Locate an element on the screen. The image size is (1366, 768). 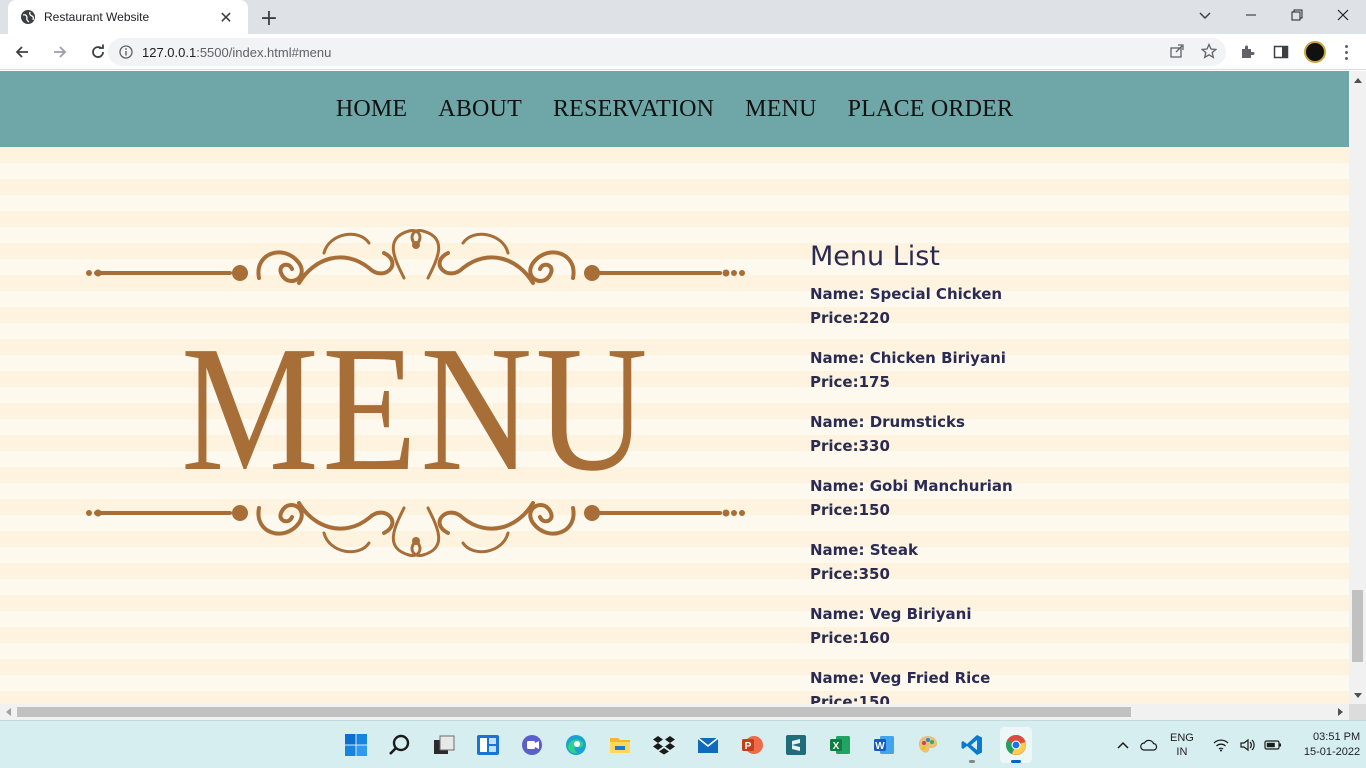
sublime-text-button is located at coordinates (796, 745).